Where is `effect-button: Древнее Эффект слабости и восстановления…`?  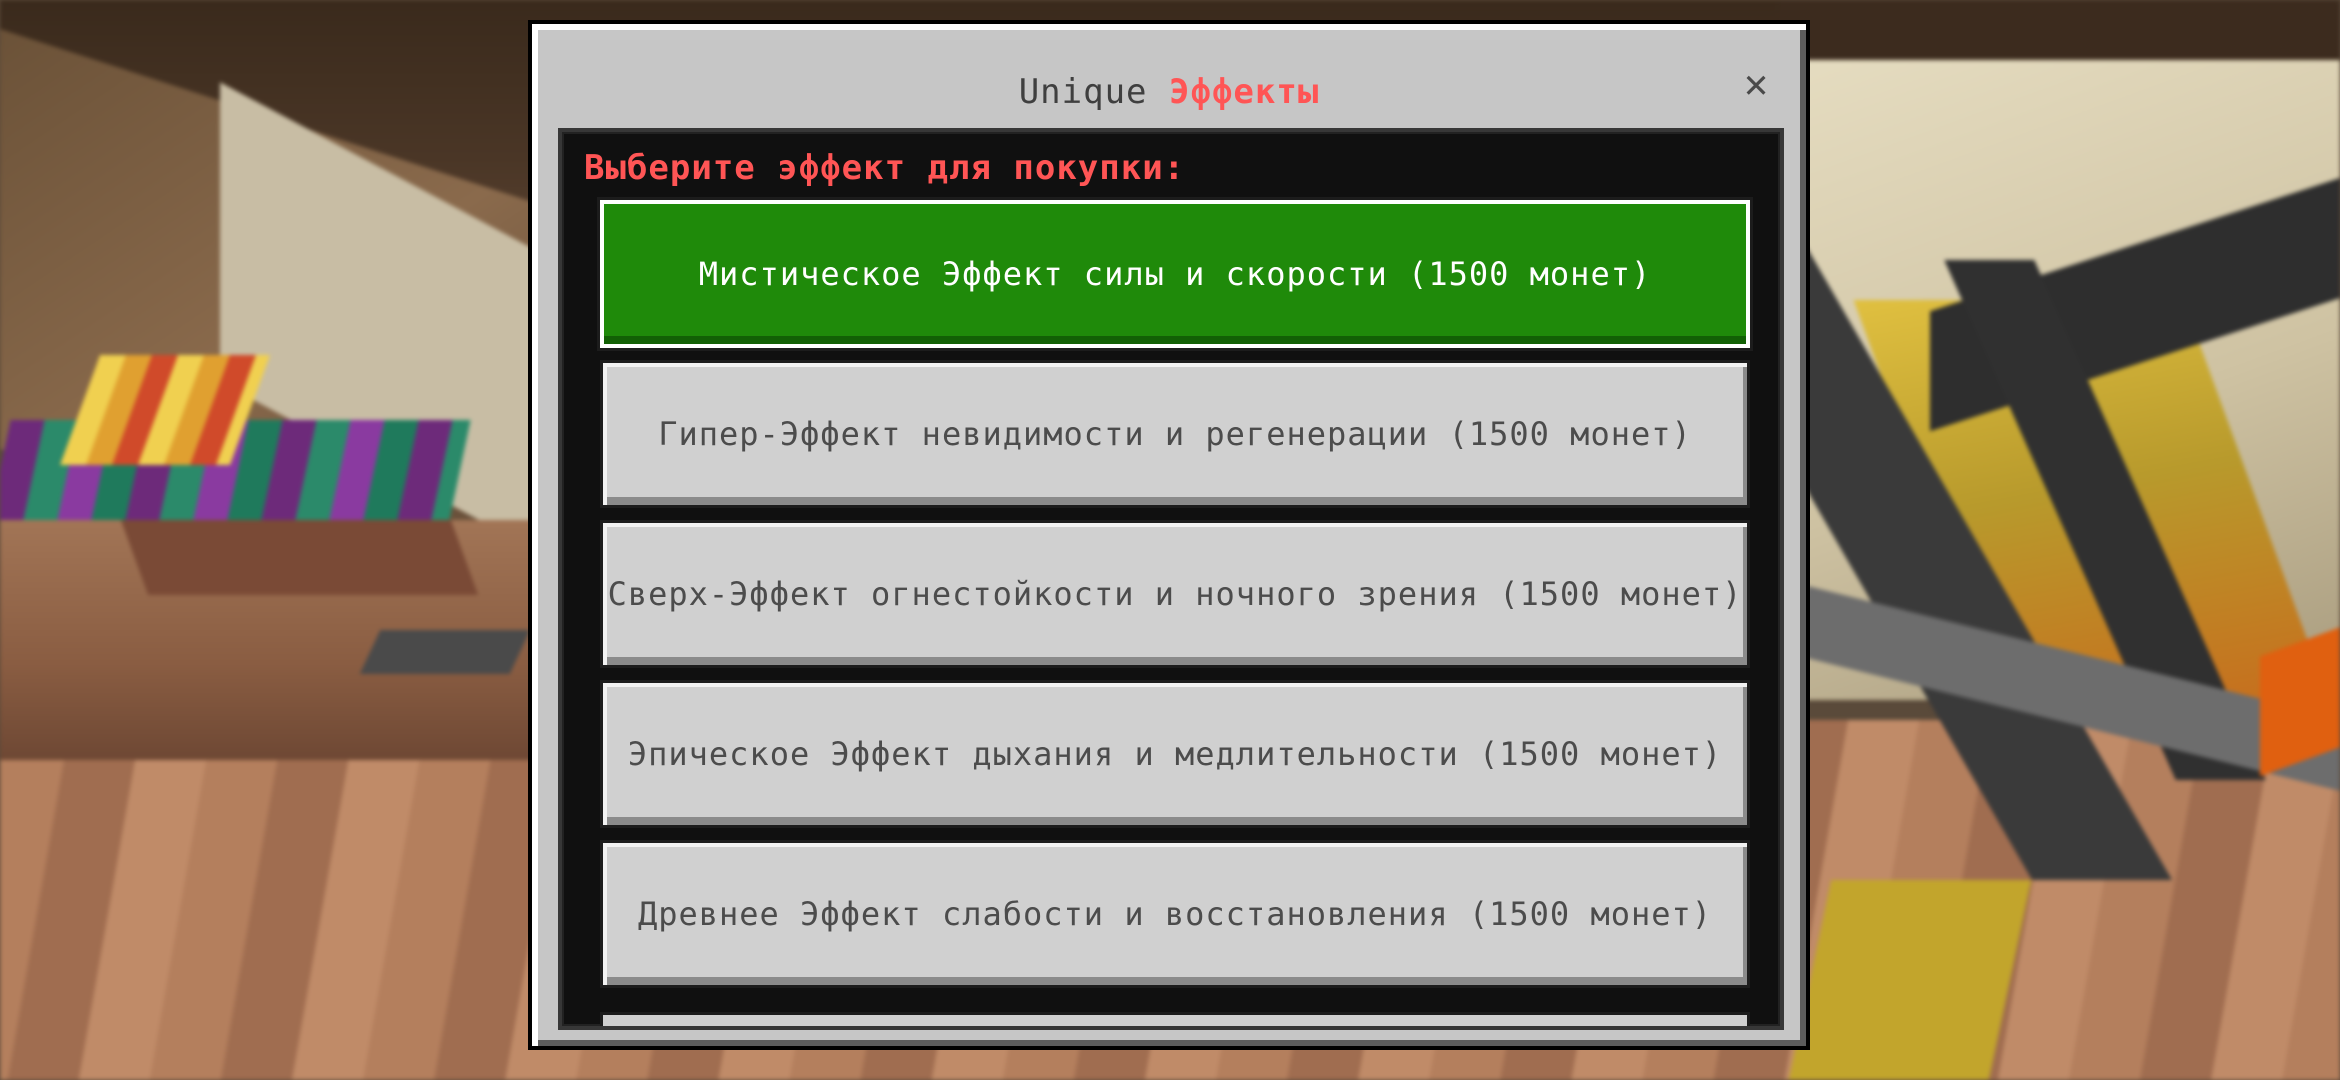
effect-button: Древнее Эффект слабости и восстановления… is located at coordinates (1175, 914).